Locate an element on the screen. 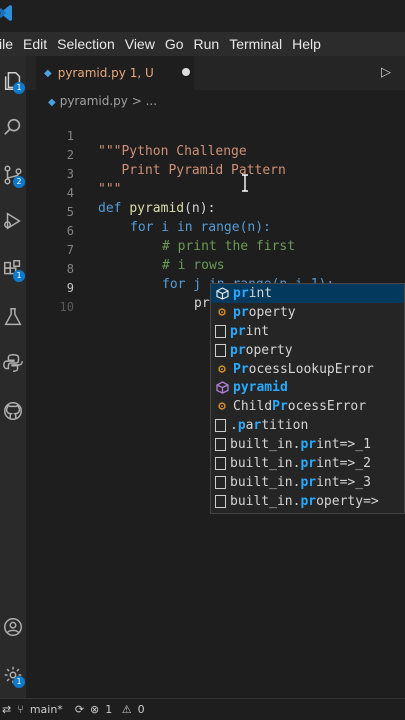 Image resolution: width=405 pixels, height=720 pixels. code-line: 7 # i rows is located at coordinates (215, 250).